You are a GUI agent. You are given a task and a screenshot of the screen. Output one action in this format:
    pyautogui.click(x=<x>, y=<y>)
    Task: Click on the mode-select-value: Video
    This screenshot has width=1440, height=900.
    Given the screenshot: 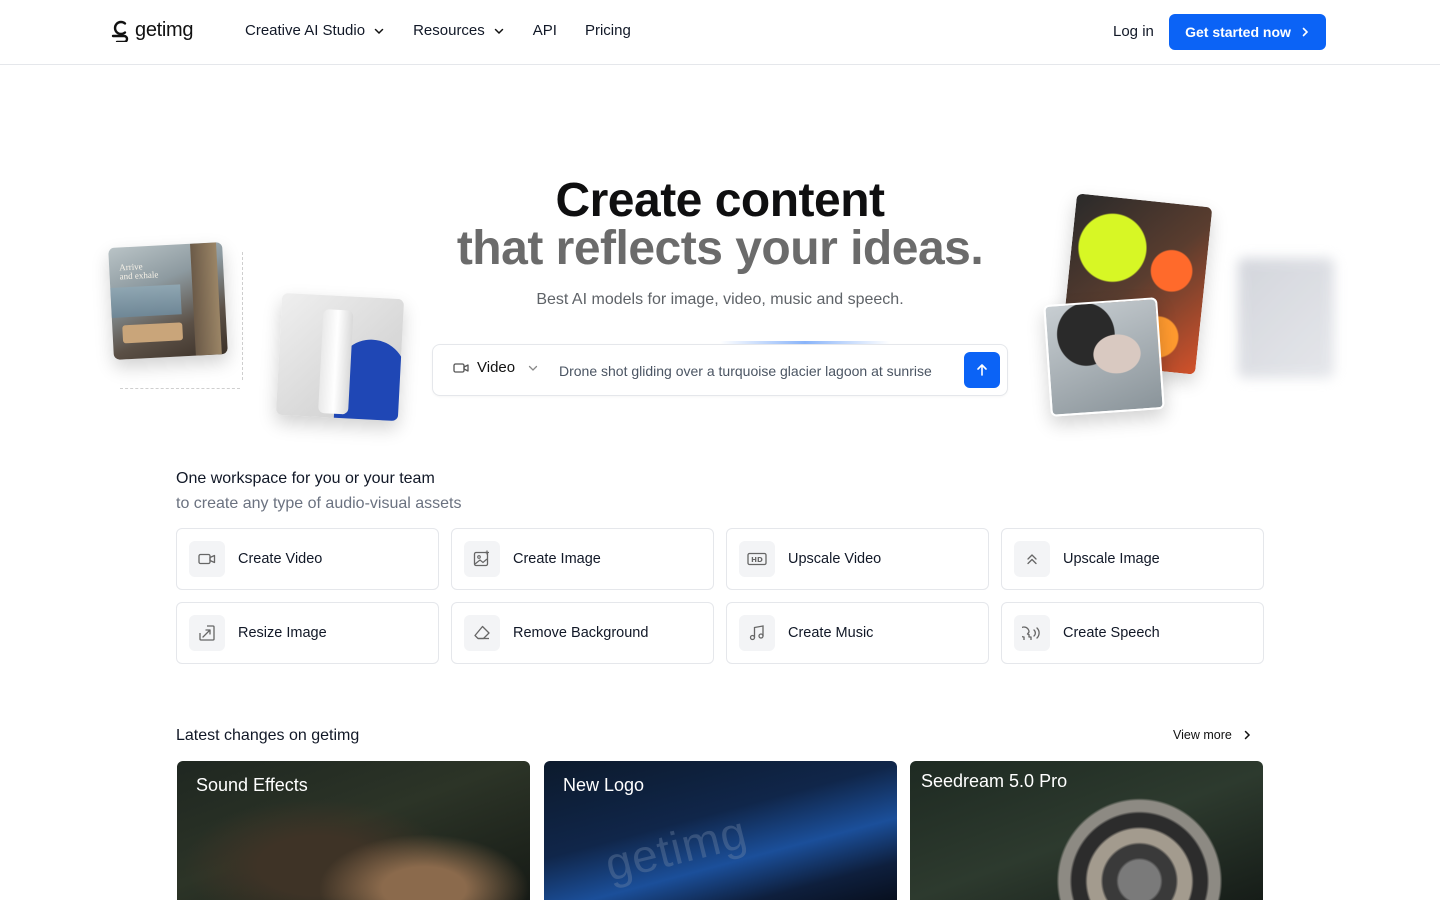 What is the action you would take?
    pyautogui.click(x=496, y=367)
    